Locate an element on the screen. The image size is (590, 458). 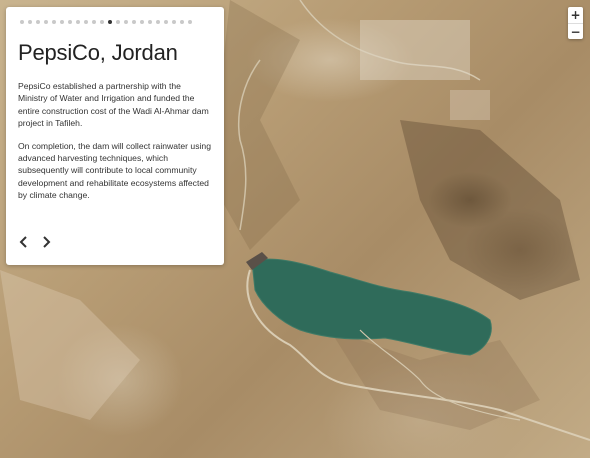
previous-button is located at coordinates (23, 242).